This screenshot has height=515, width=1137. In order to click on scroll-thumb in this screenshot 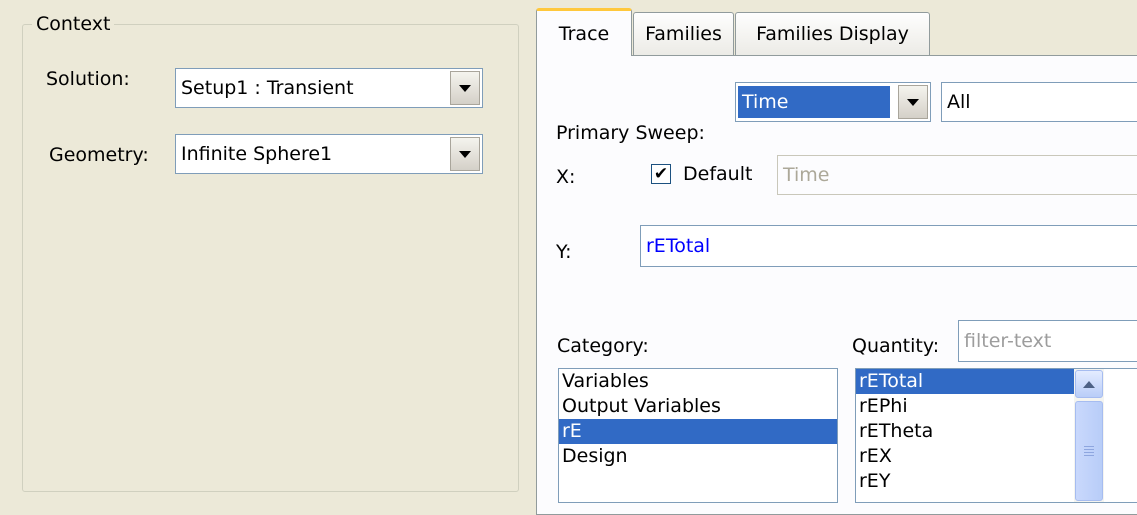, I will do `click(1089, 451)`.